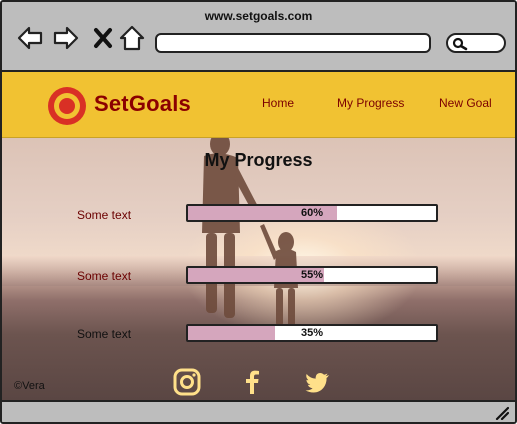 The height and width of the screenshot is (424, 517). I want to click on progress-percent: 55%, so click(312, 275).